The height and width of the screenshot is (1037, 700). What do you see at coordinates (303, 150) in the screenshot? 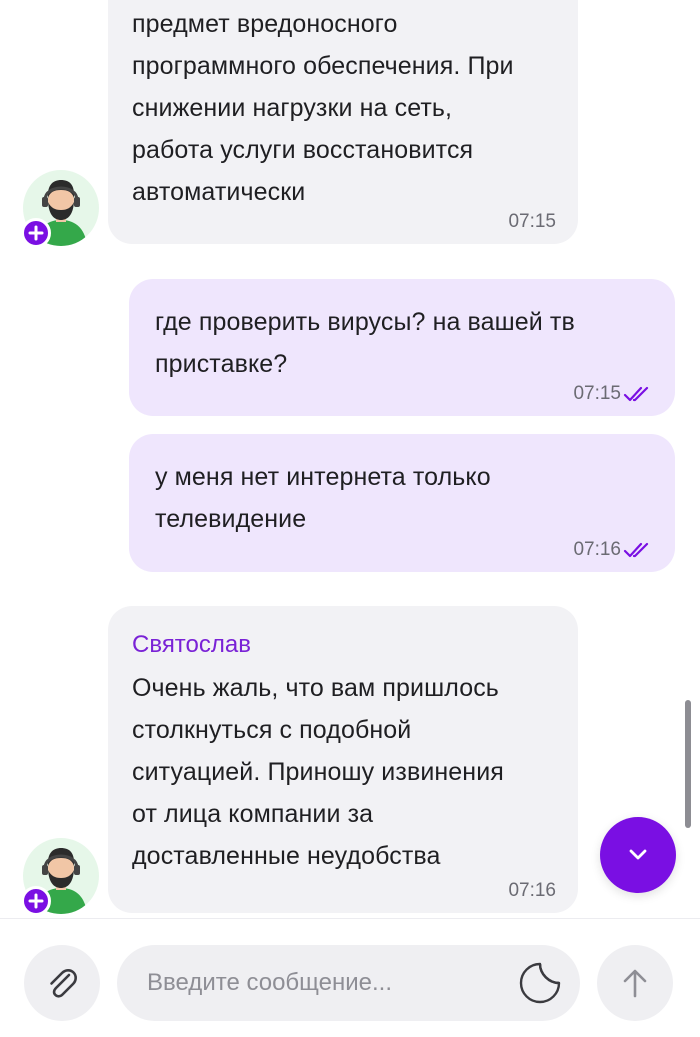
I see `message-line: работа услуги восстановится` at bounding box center [303, 150].